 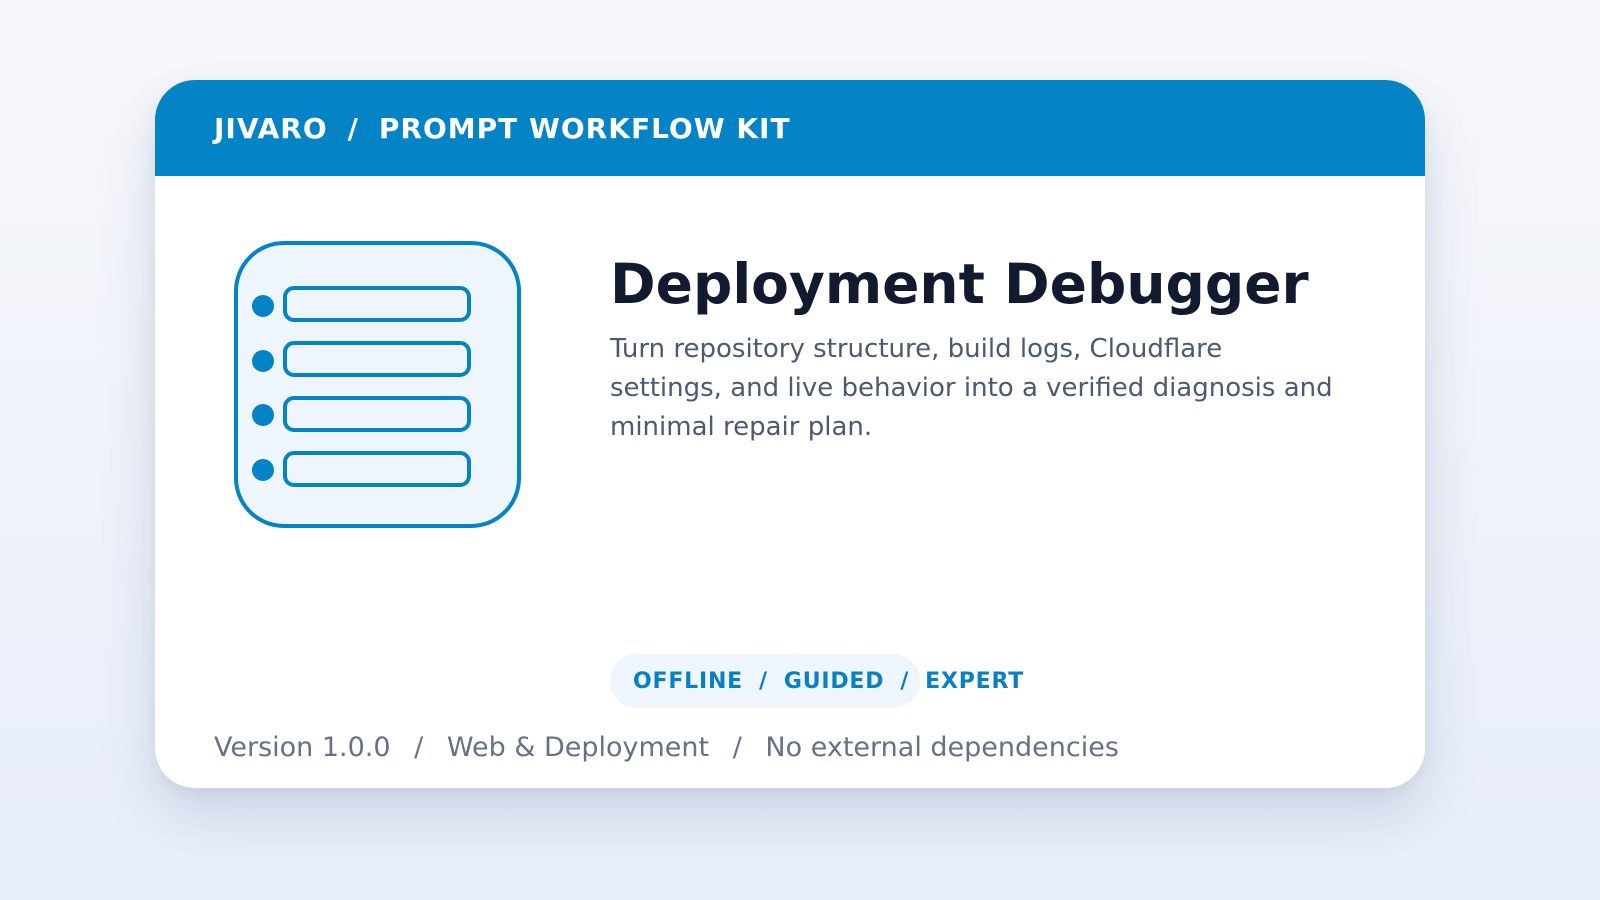 What do you see at coordinates (959, 284) in the screenshot?
I see `page-title: Deployment Debugger` at bounding box center [959, 284].